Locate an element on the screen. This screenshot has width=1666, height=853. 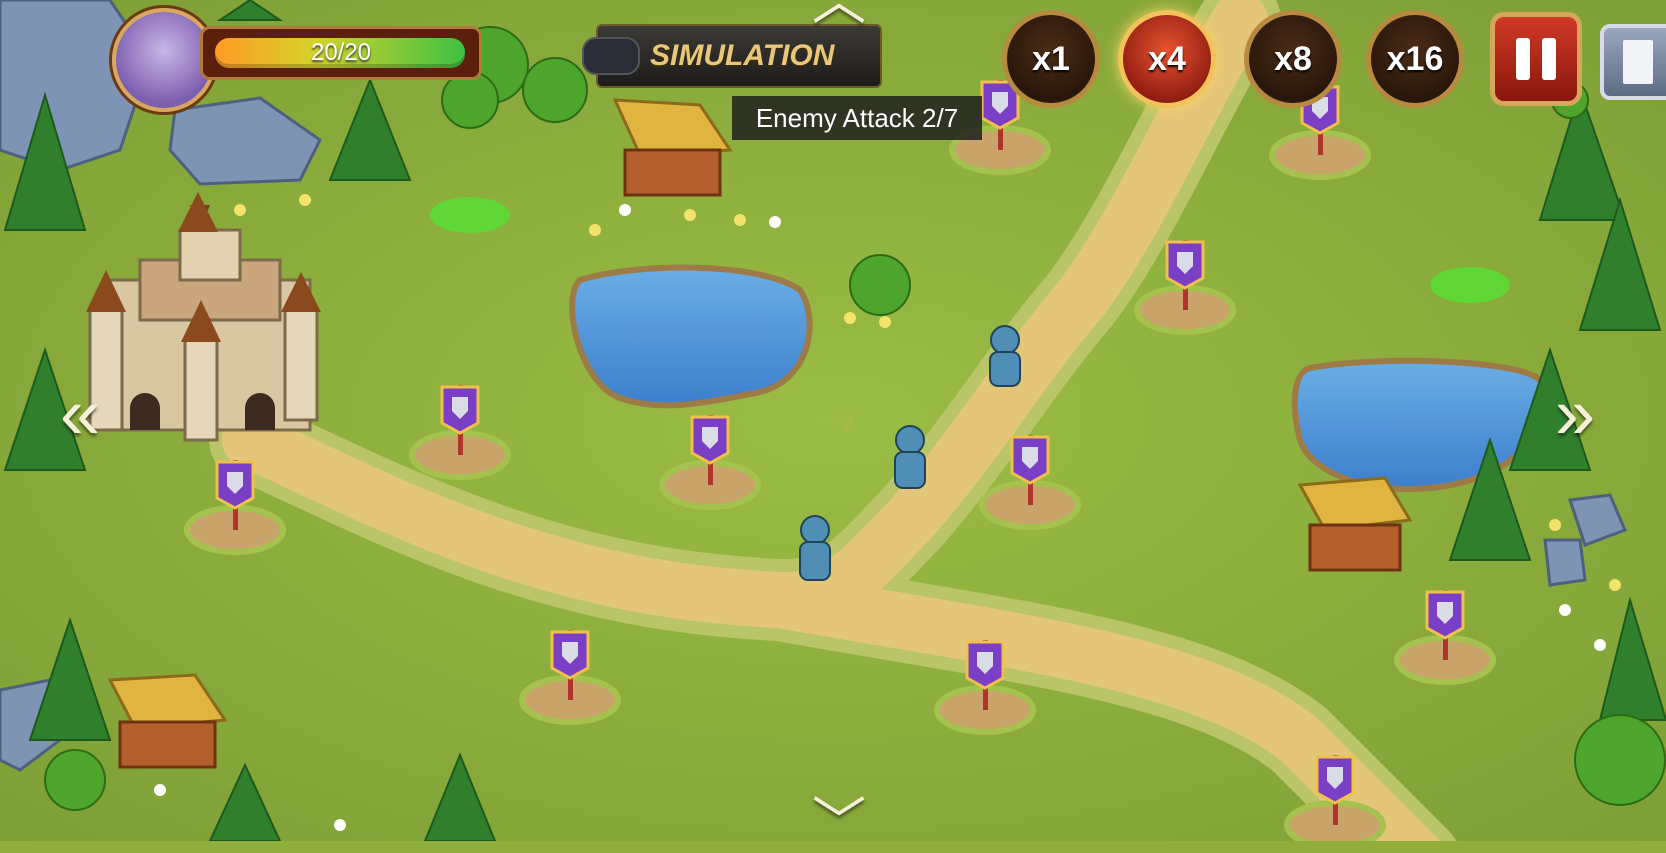
health-text: 20/20 is located at coordinates (341, 52).